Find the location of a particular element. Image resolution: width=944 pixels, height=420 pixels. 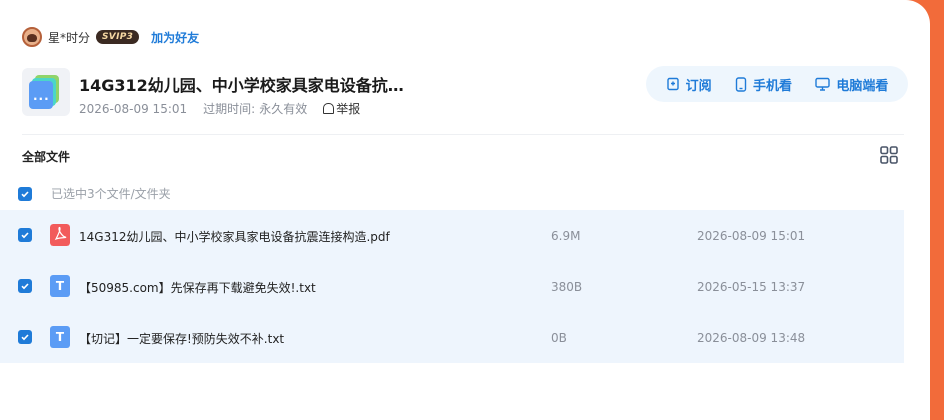

selection-count: 已选中3个文件/文件夹 is located at coordinates (111, 194).